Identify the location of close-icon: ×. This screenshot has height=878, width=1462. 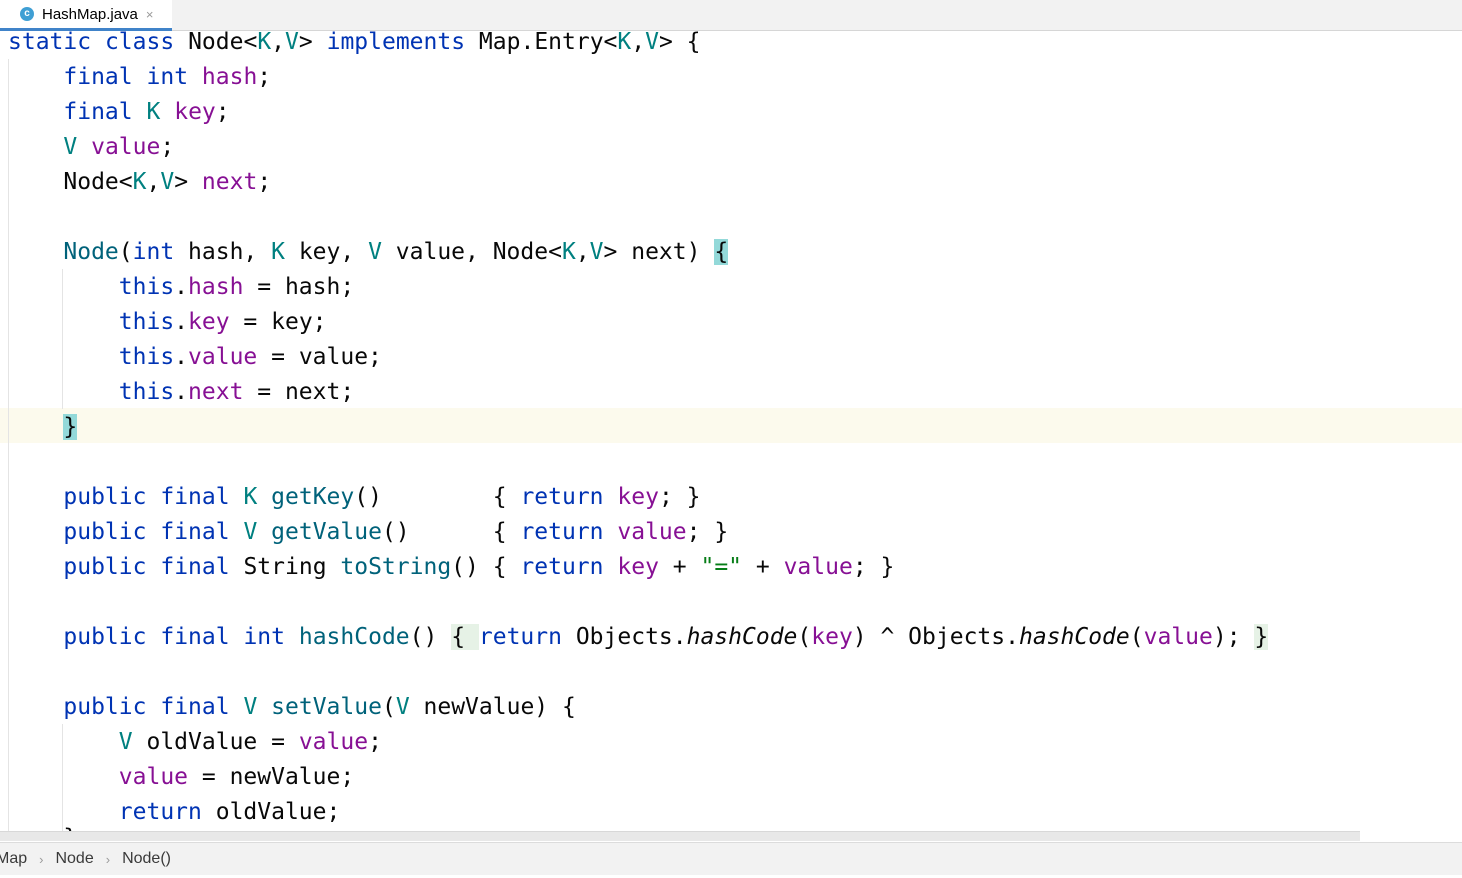
(150, 14).